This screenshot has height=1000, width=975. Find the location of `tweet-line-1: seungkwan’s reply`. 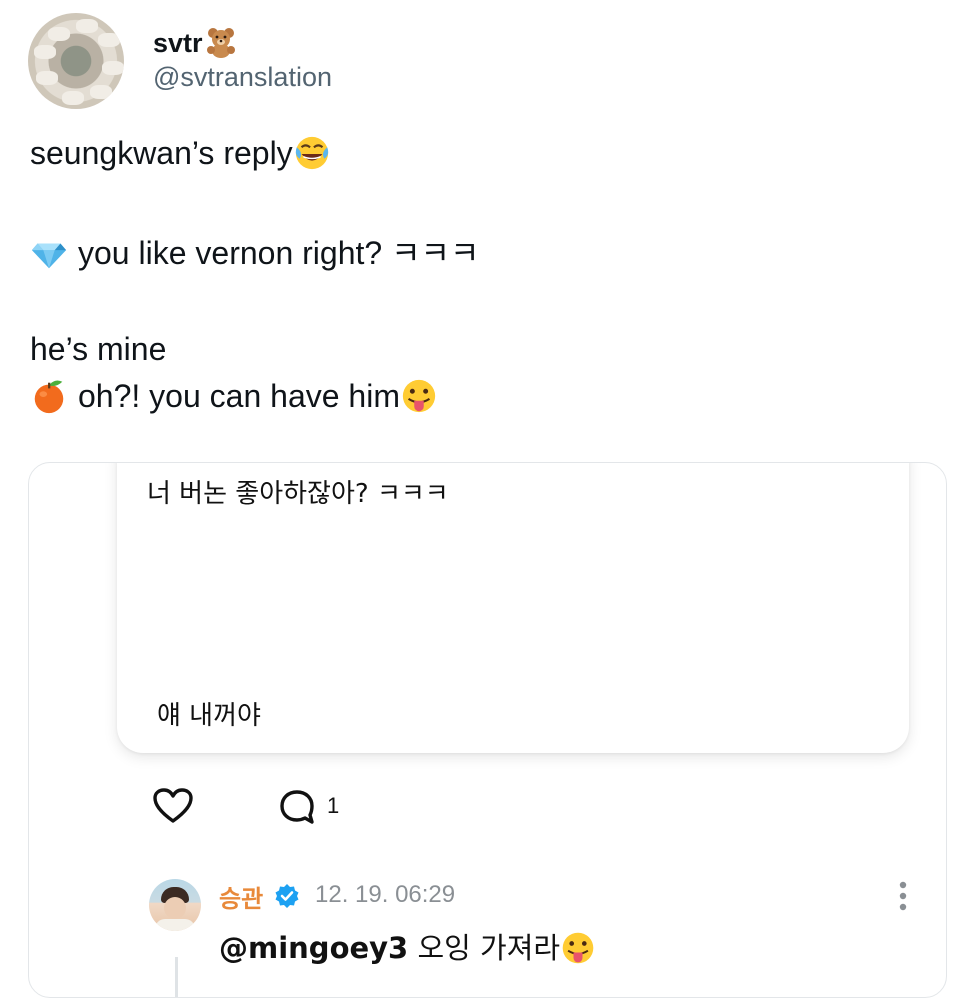

tweet-line-1: seungkwan’s reply is located at coordinates (180, 153).